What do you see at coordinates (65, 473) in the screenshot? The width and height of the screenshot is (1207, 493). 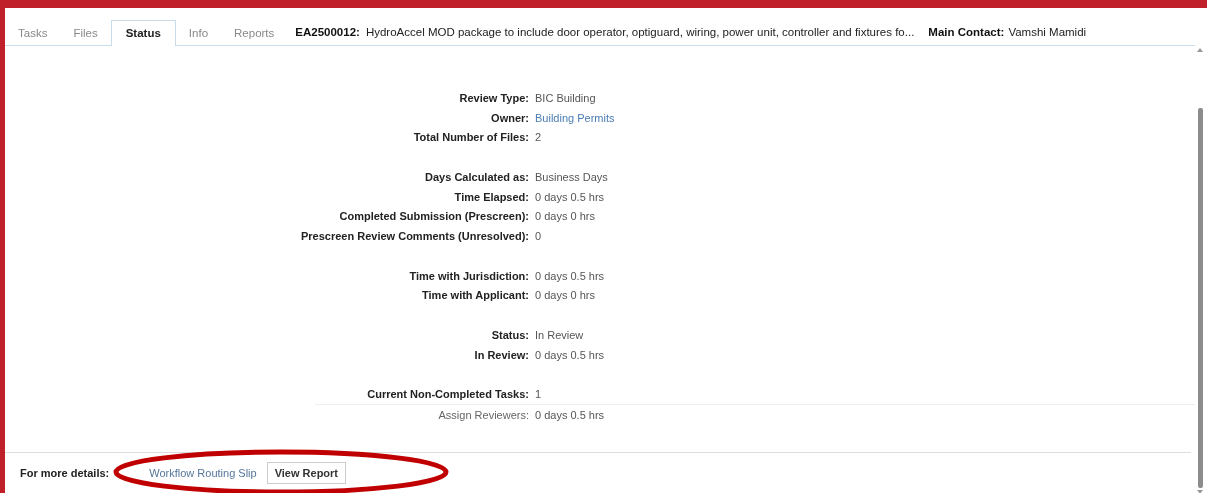 I see `details-label: For more details:` at bounding box center [65, 473].